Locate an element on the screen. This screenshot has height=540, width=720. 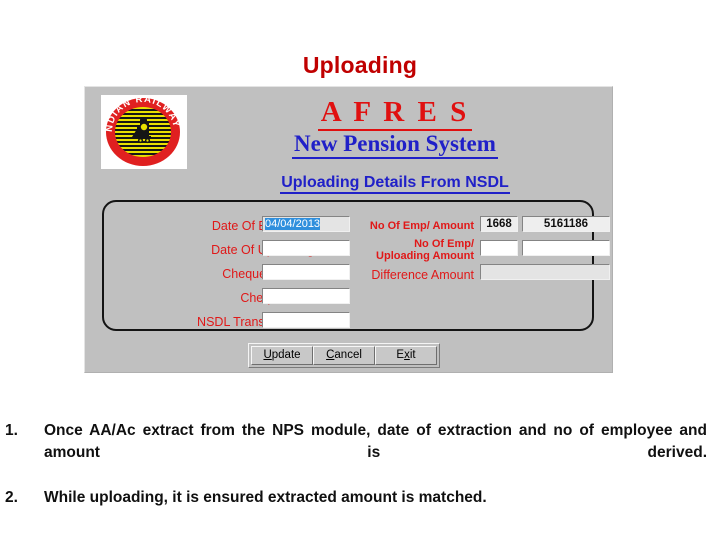
cancel-button-accel: C is located at coordinates (330, 355).